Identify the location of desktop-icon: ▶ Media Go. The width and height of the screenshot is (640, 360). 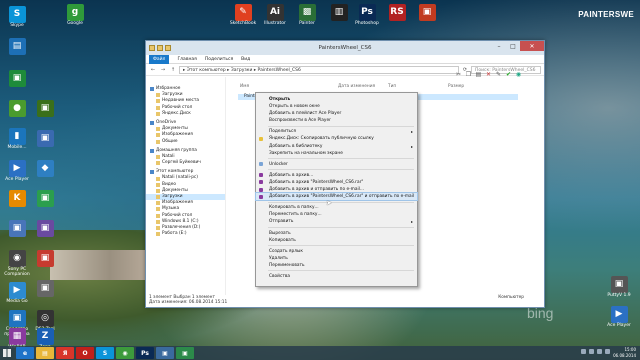
(17, 293).